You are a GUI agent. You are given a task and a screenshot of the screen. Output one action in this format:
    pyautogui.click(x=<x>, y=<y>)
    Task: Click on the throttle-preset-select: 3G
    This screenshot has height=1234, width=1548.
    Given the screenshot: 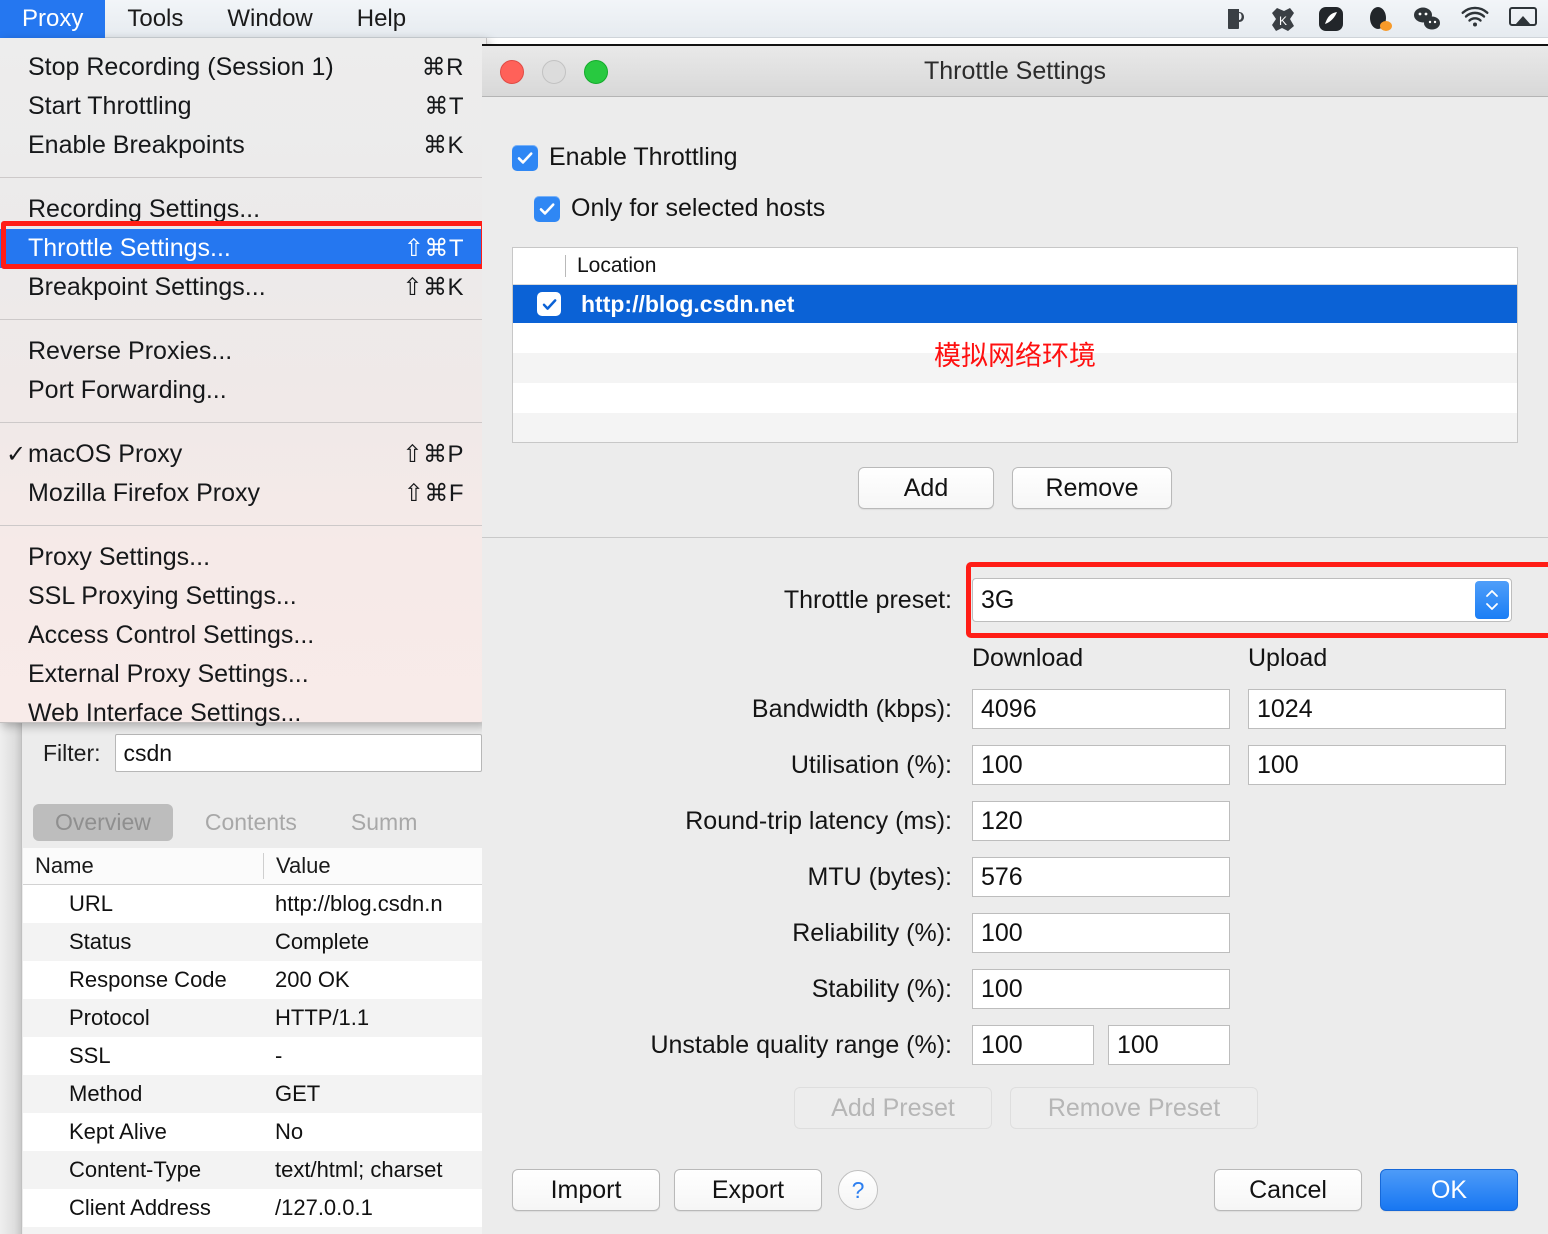 What is the action you would take?
    pyautogui.click(x=1242, y=600)
    